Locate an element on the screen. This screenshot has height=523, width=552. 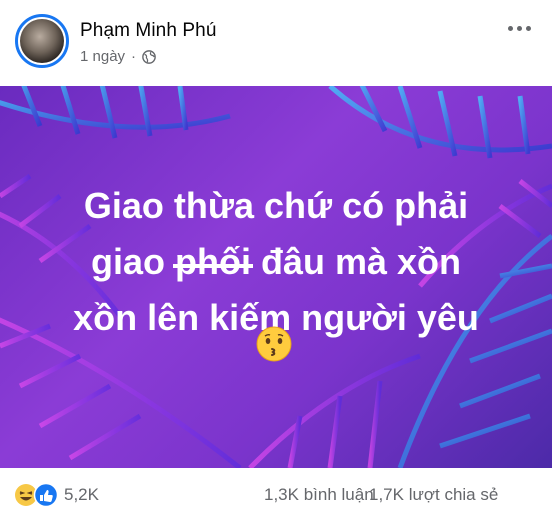
status-line-2: giao phối đâu mà xồn is located at coordinates (276, 262).